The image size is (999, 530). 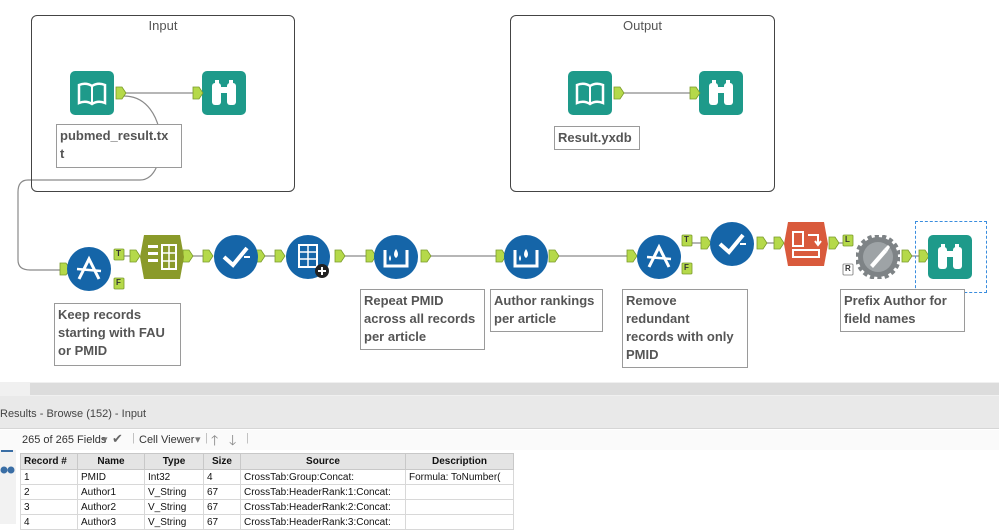 What do you see at coordinates (222, 461) in the screenshot?
I see `col-header: Size` at bounding box center [222, 461].